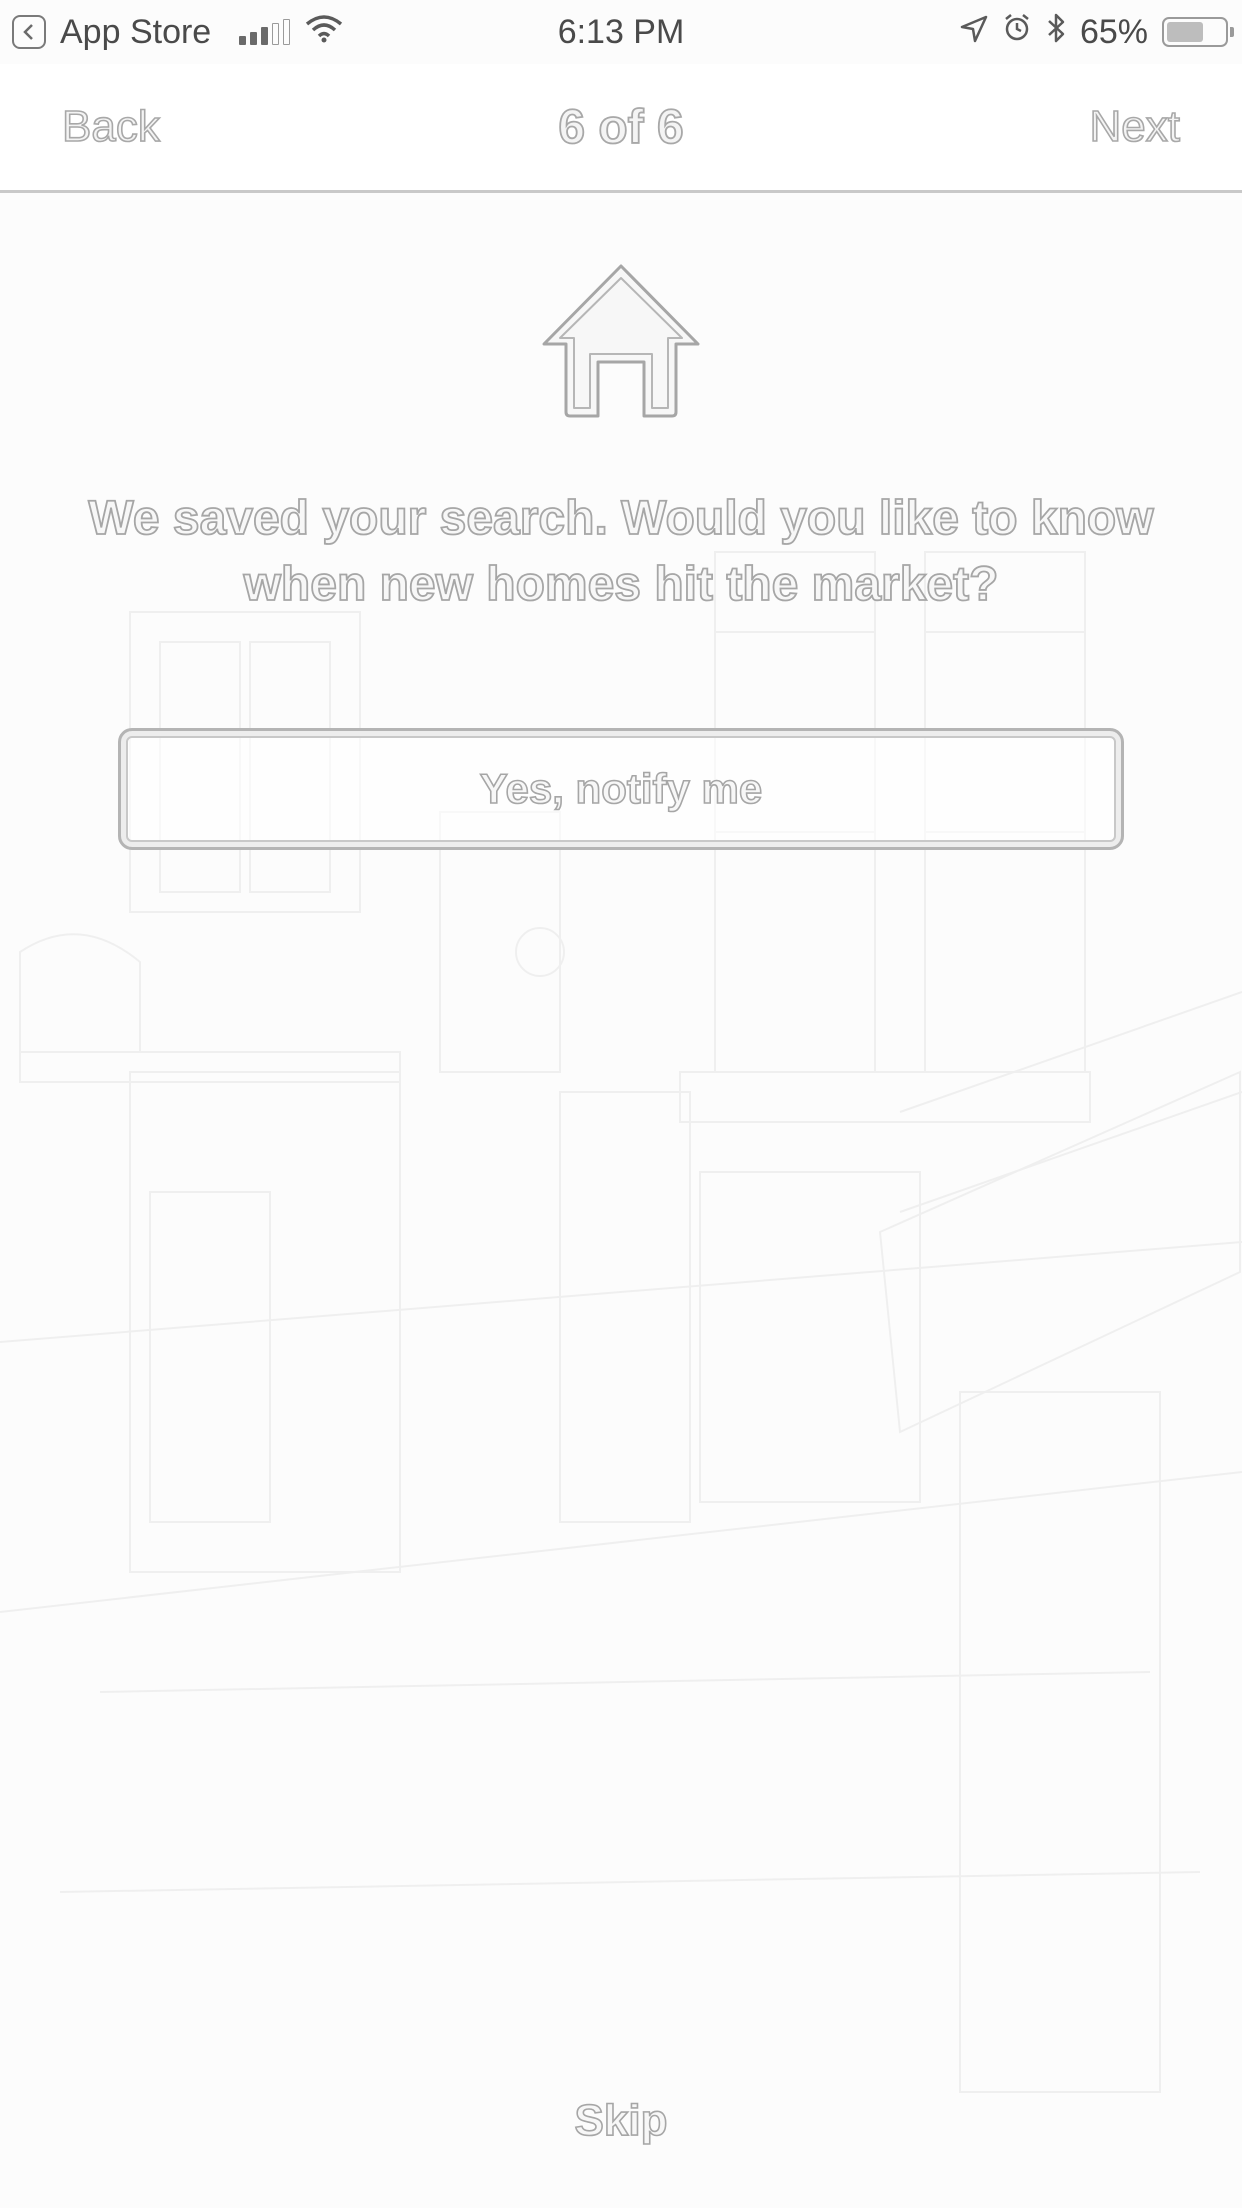 The width and height of the screenshot is (1242, 2208). Describe the element at coordinates (1017, 32) in the screenshot. I see `alarm-icon` at that location.